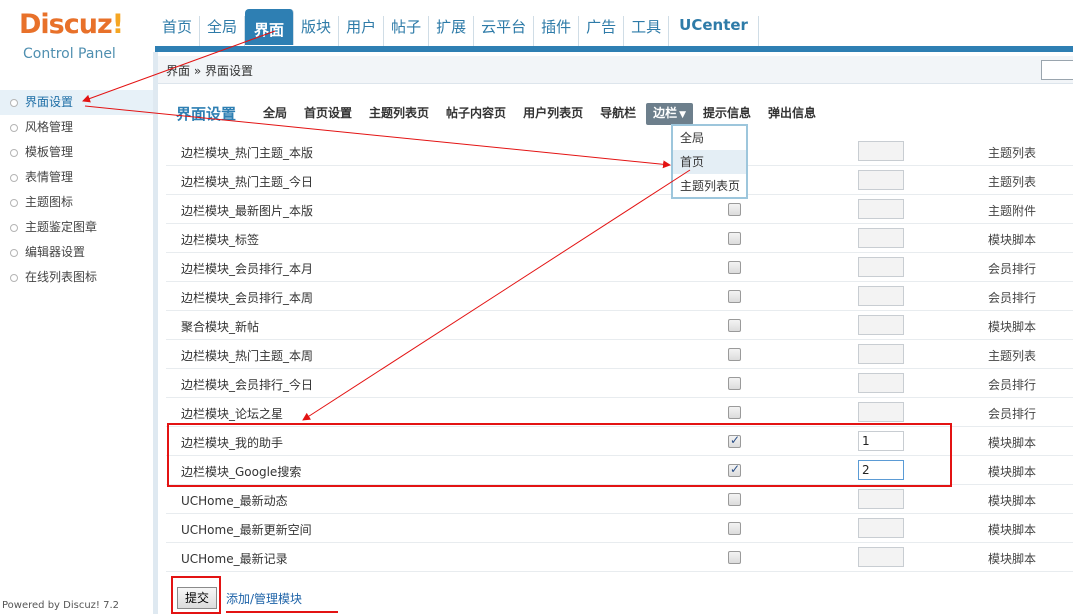 The height and width of the screenshot is (614, 1073). What do you see at coordinates (619, 325) in the screenshot?
I see `table-row: 聚合模块_新帖 模块脚本` at bounding box center [619, 325].